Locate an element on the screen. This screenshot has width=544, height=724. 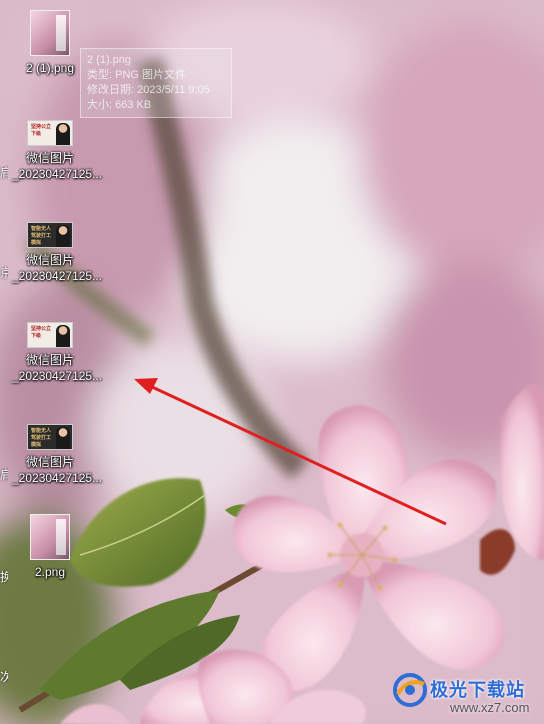
tooltip-modified-date: 修改日期: 2023/5/11 9:05 is located at coordinates (148, 90).